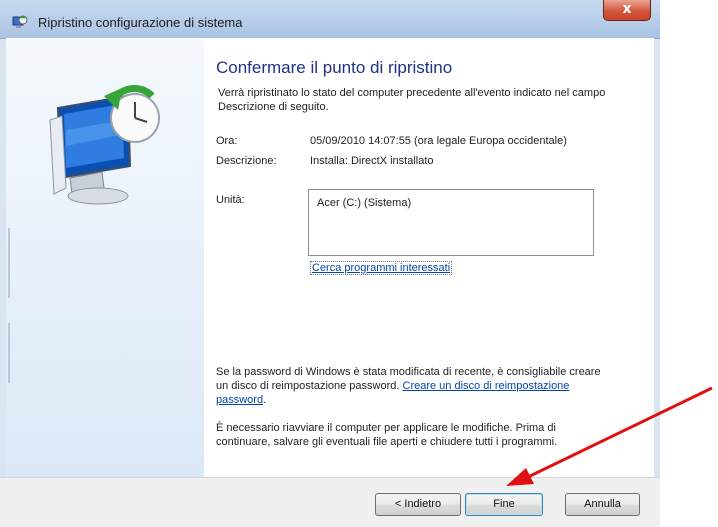  What do you see at coordinates (246, 161) in the screenshot?
I see `description-label: Descrizione:` at bounding box center [246, 161].